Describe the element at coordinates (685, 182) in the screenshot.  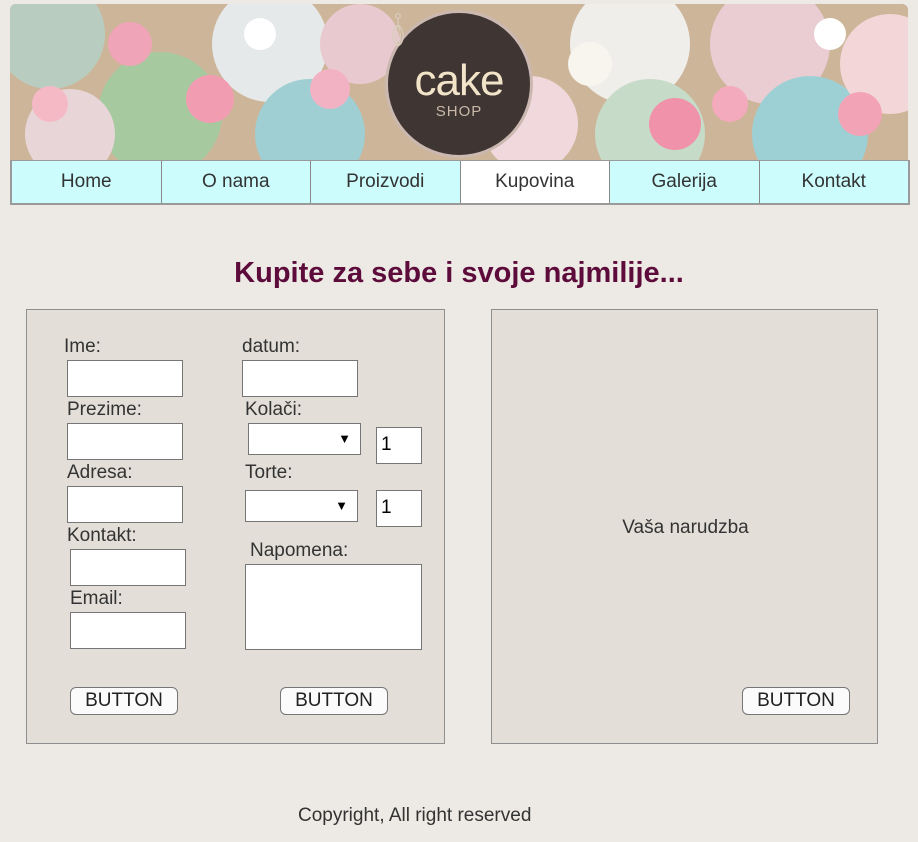
I see `nav-galerija: Galerija` at that location.